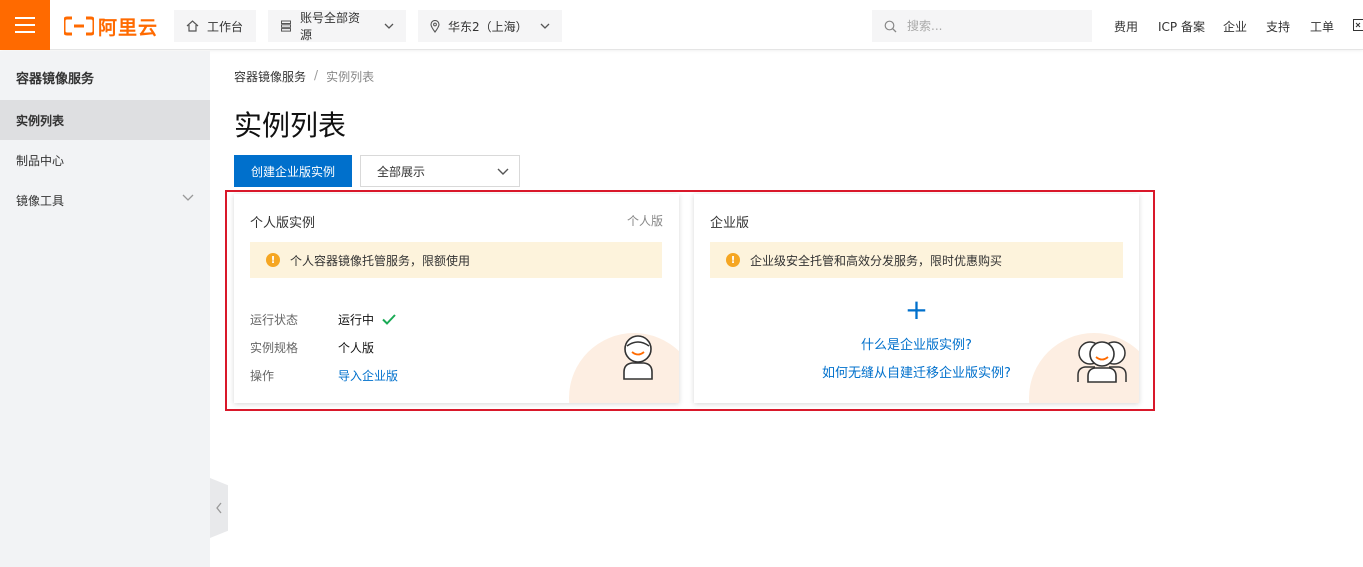  What do you see at coordinates (105, 120) in the screenshot?
I see `sidebar-item-instances: 实例列表` at bounding box center [105, 120].